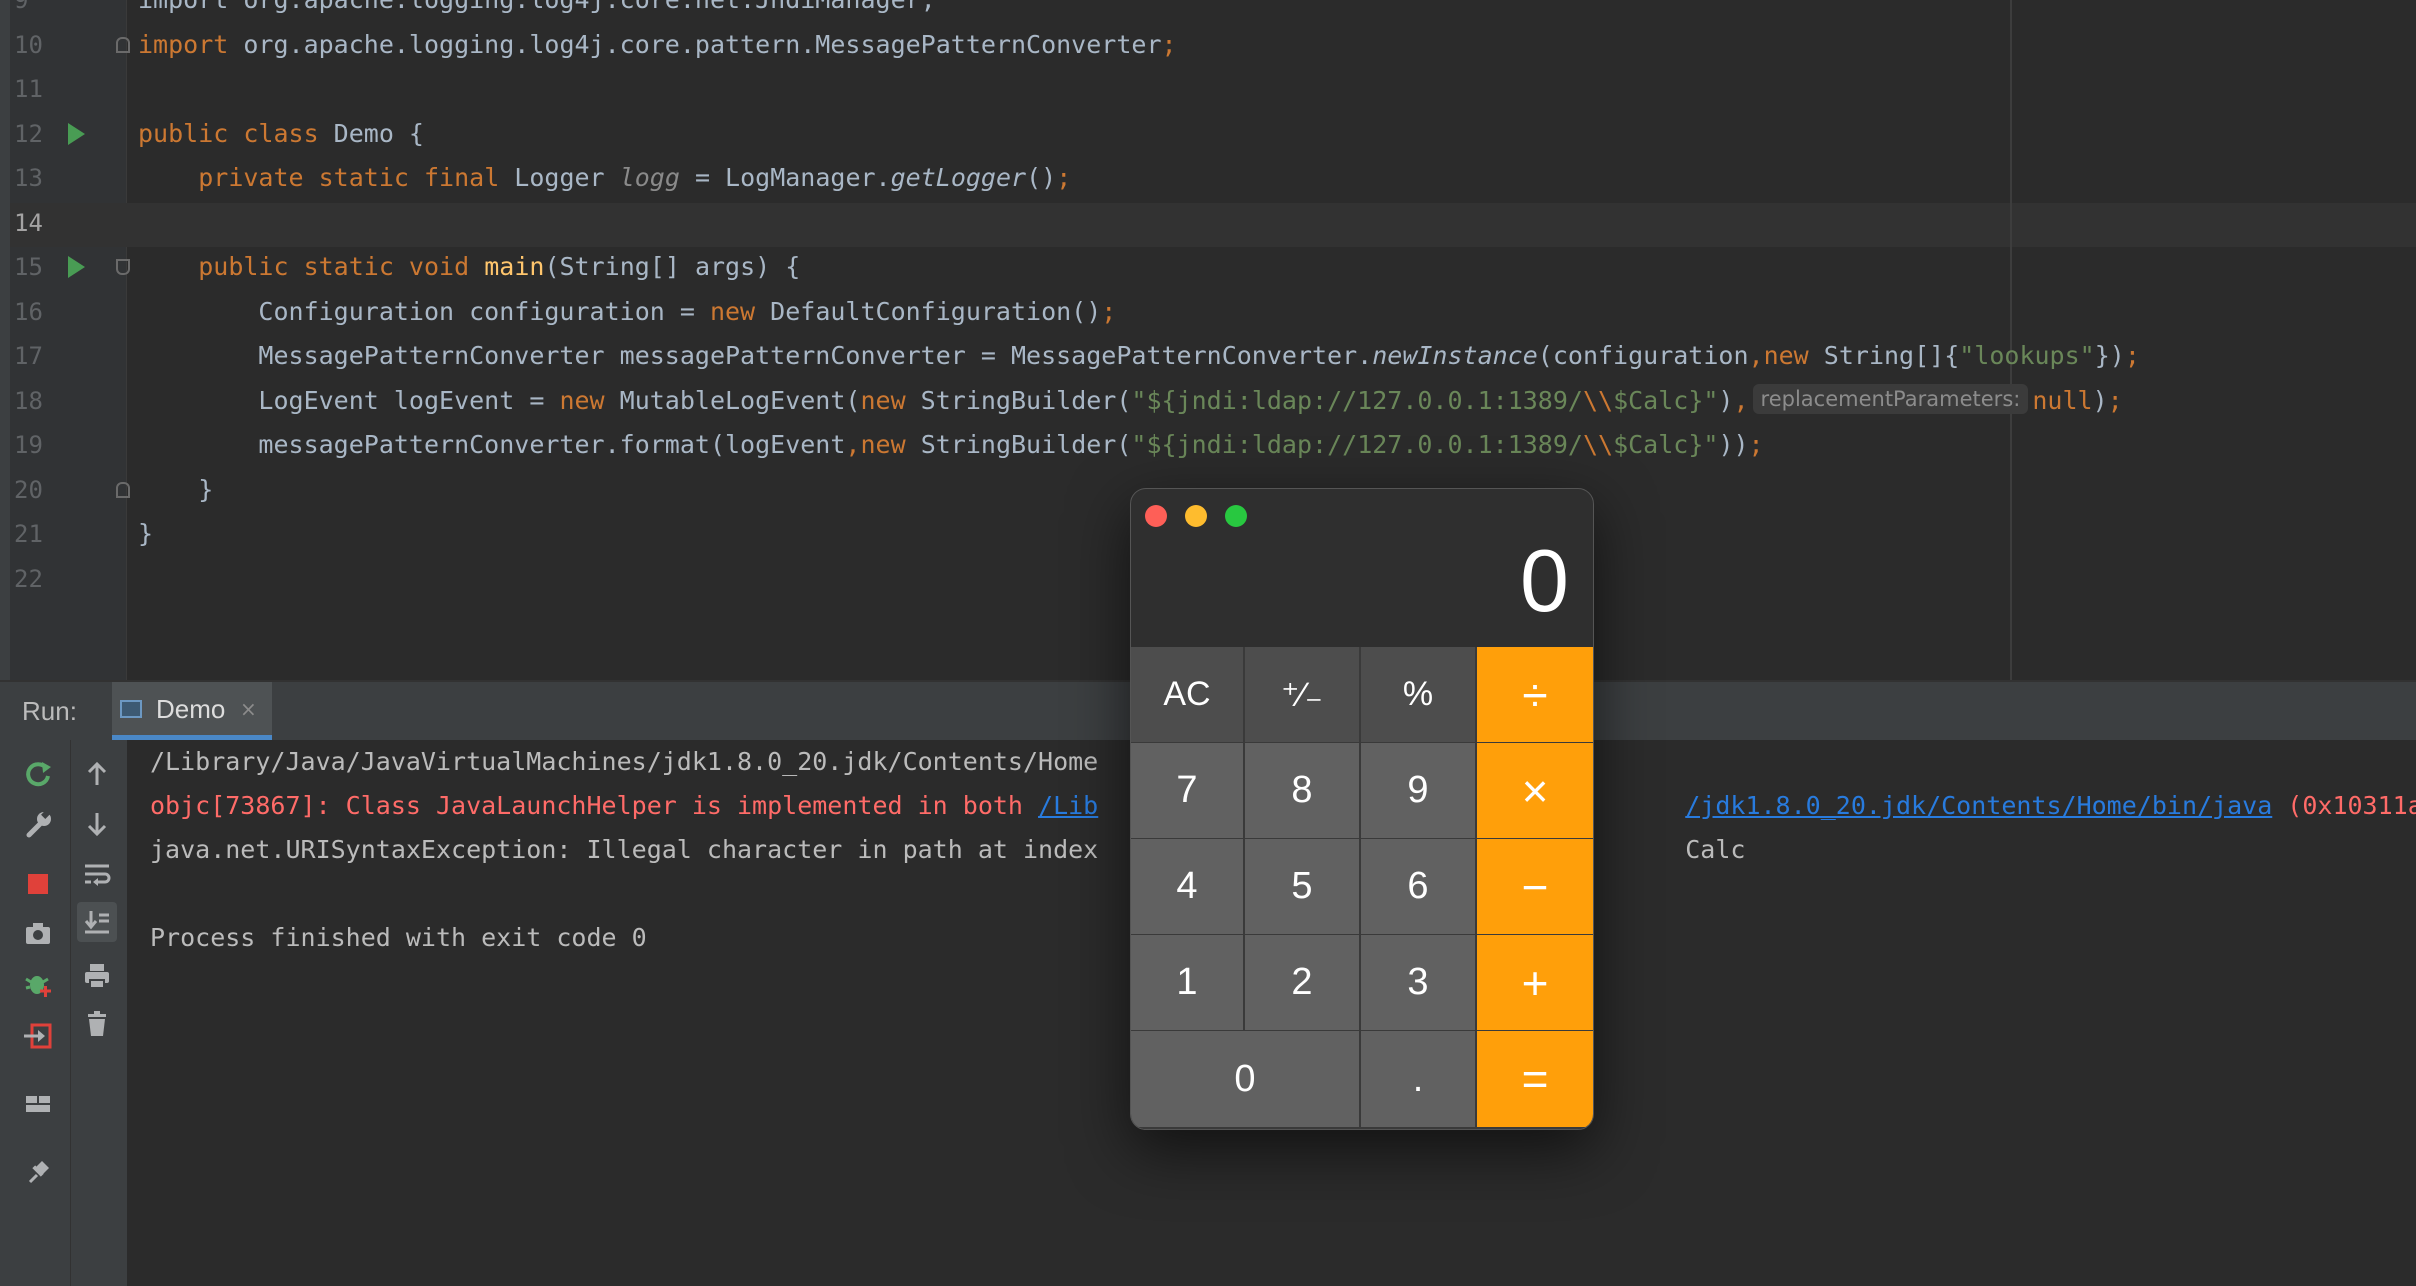 Image resolution: width=2416 pixels, height=1286 pixels. What do you see at coordinates (1187, 982) in the screenshot?
I see `digit-1-key: 1` at bounding box center [1187, 982].